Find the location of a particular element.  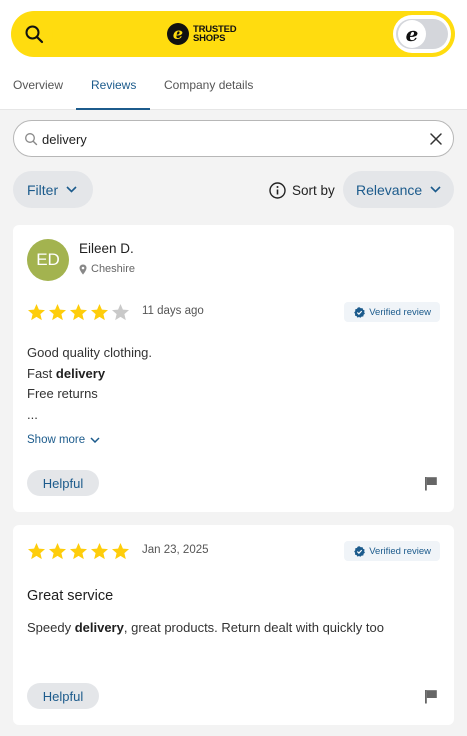

logo-text-line2: SHOPS is located at coordinates (209, 38).